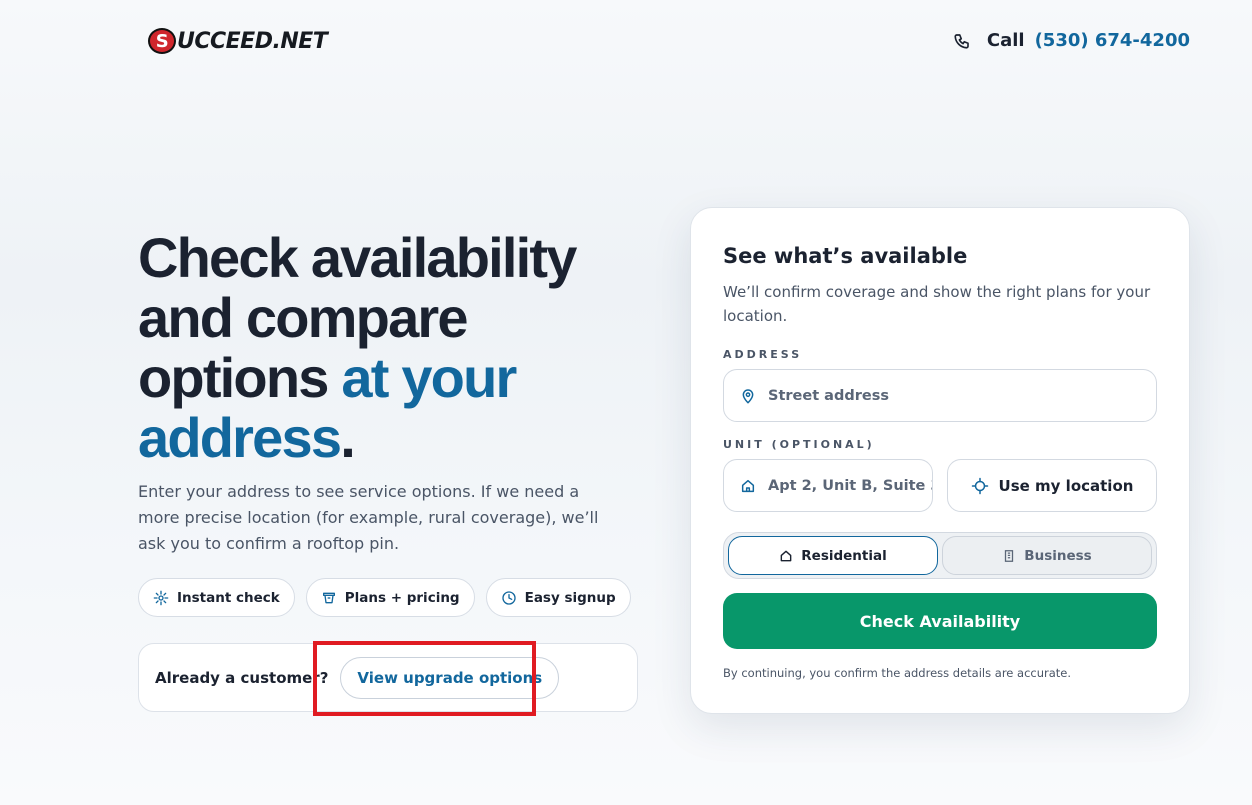 Image resolution: width=1252 pixels, height=805 pixels. What do you see at coordinates (940, 621) in the screenshot?
I see `check-availability-button: Check Availability` at bounding box center [940, 621].